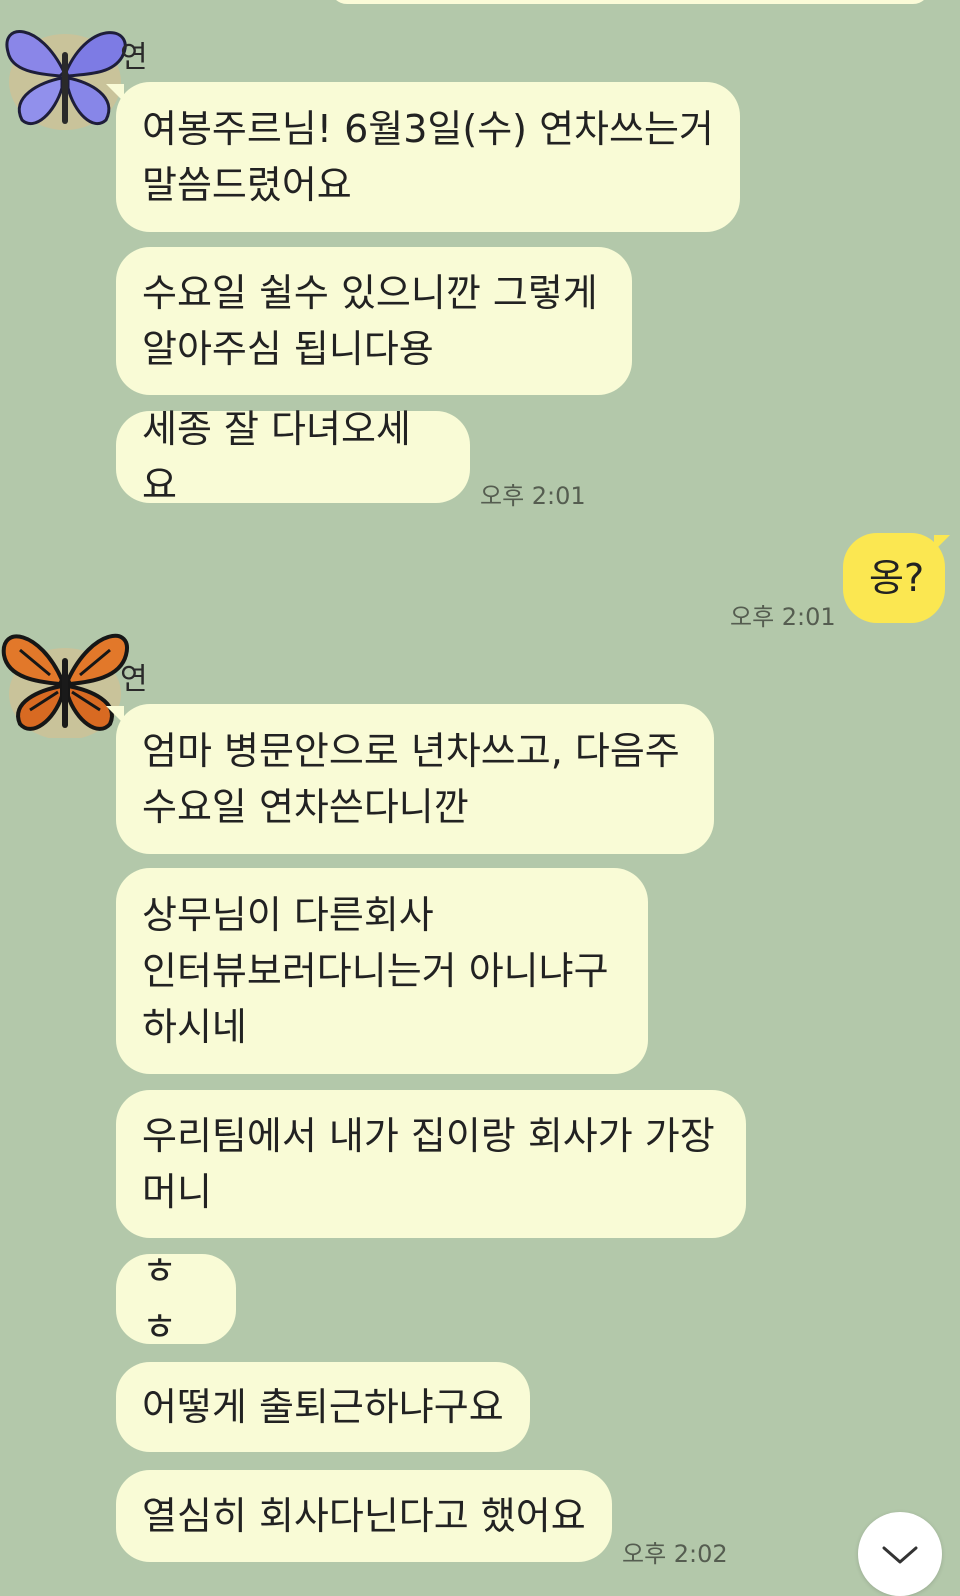 The image size is (960, 1596). Describe the element at coordinates (630, 2) in the screenshot. I see `previous-message-bubble` at that location.